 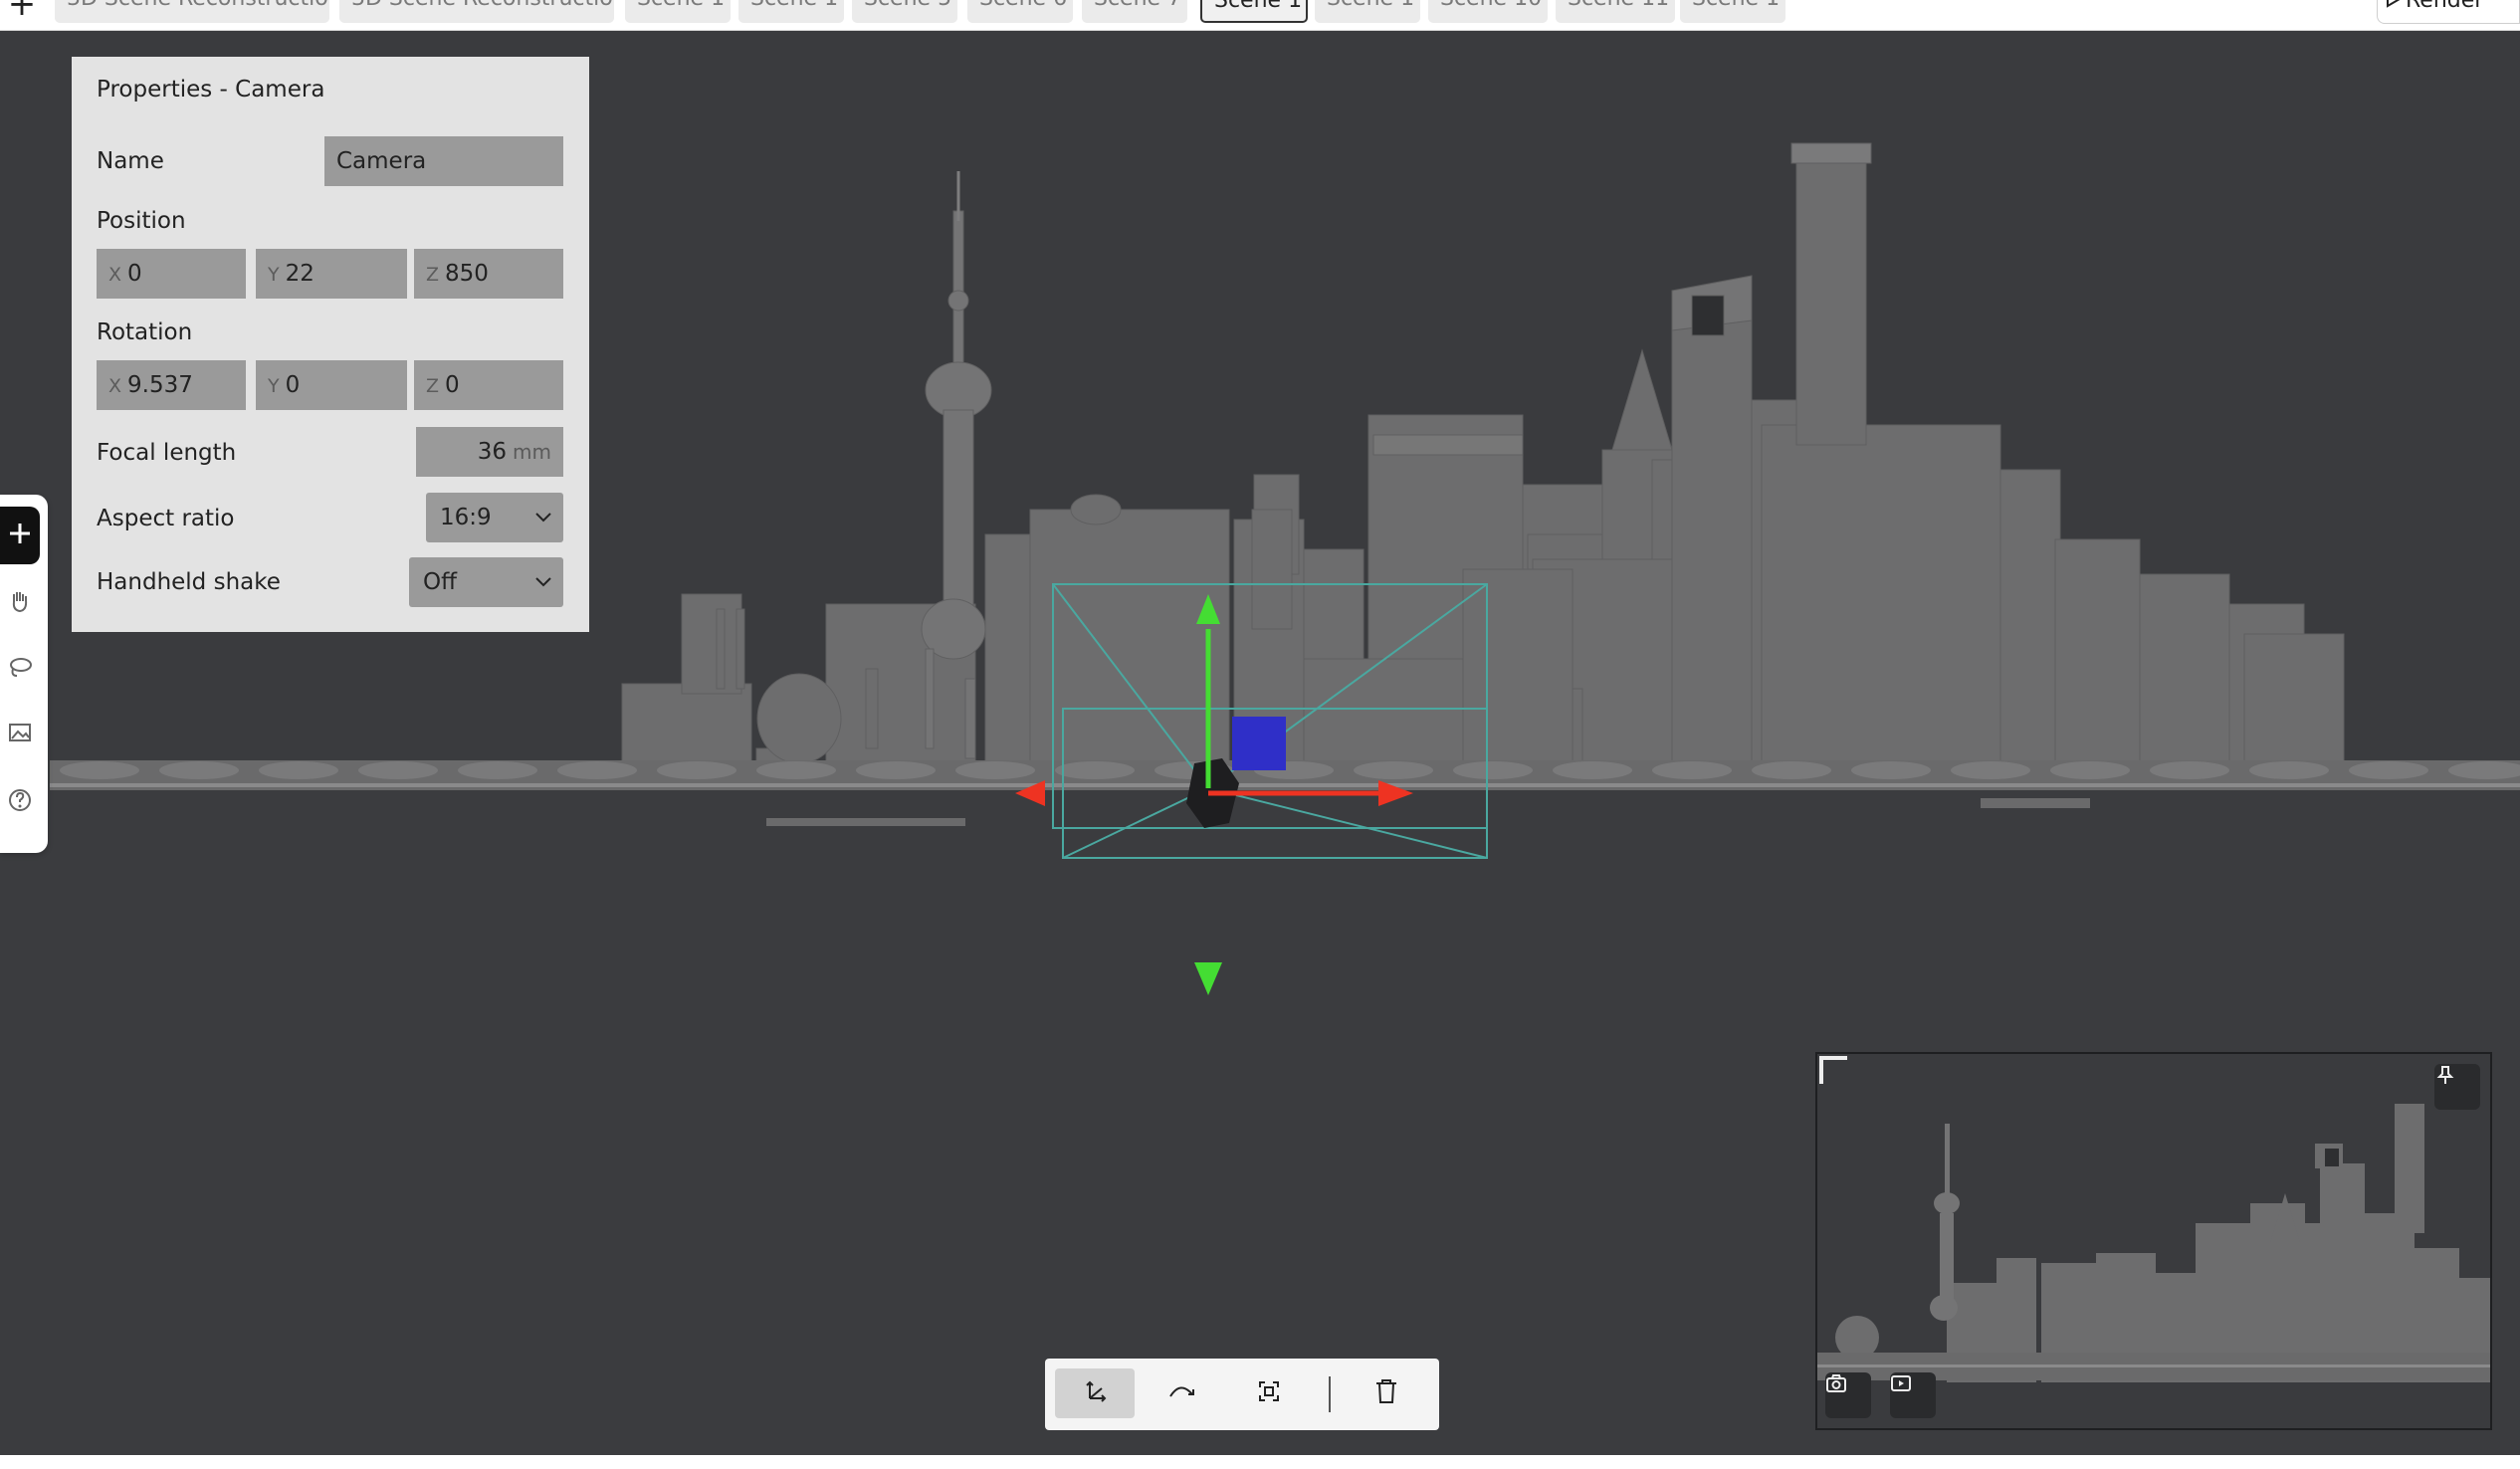 I want to click on trash-icon, so click(x=1386, y=1393).